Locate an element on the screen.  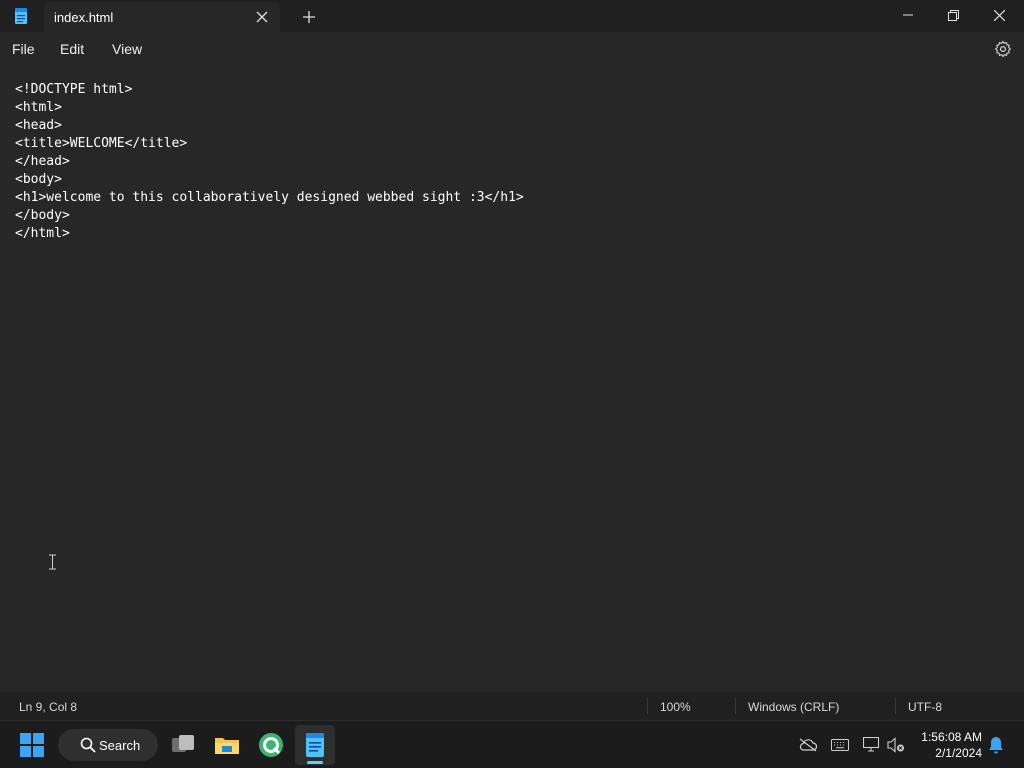
editor-line-6: <body> is located at coordinates (38, 179).